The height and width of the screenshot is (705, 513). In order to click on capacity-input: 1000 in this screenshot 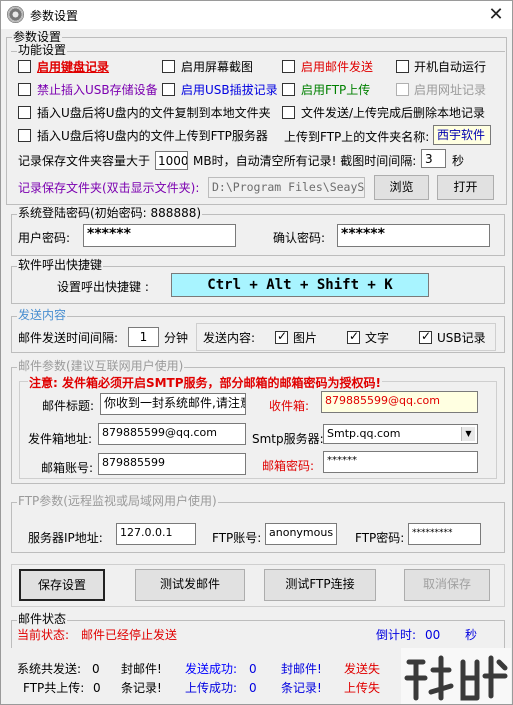, I will do `click(171, 160)`.